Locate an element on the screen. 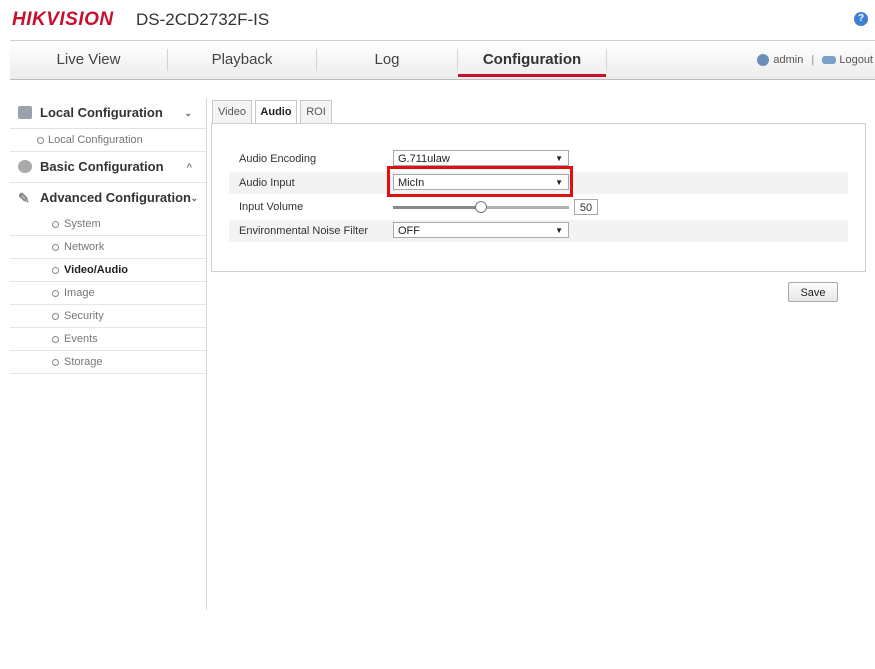  tab-video: Video is located at coordinates (232, 112).